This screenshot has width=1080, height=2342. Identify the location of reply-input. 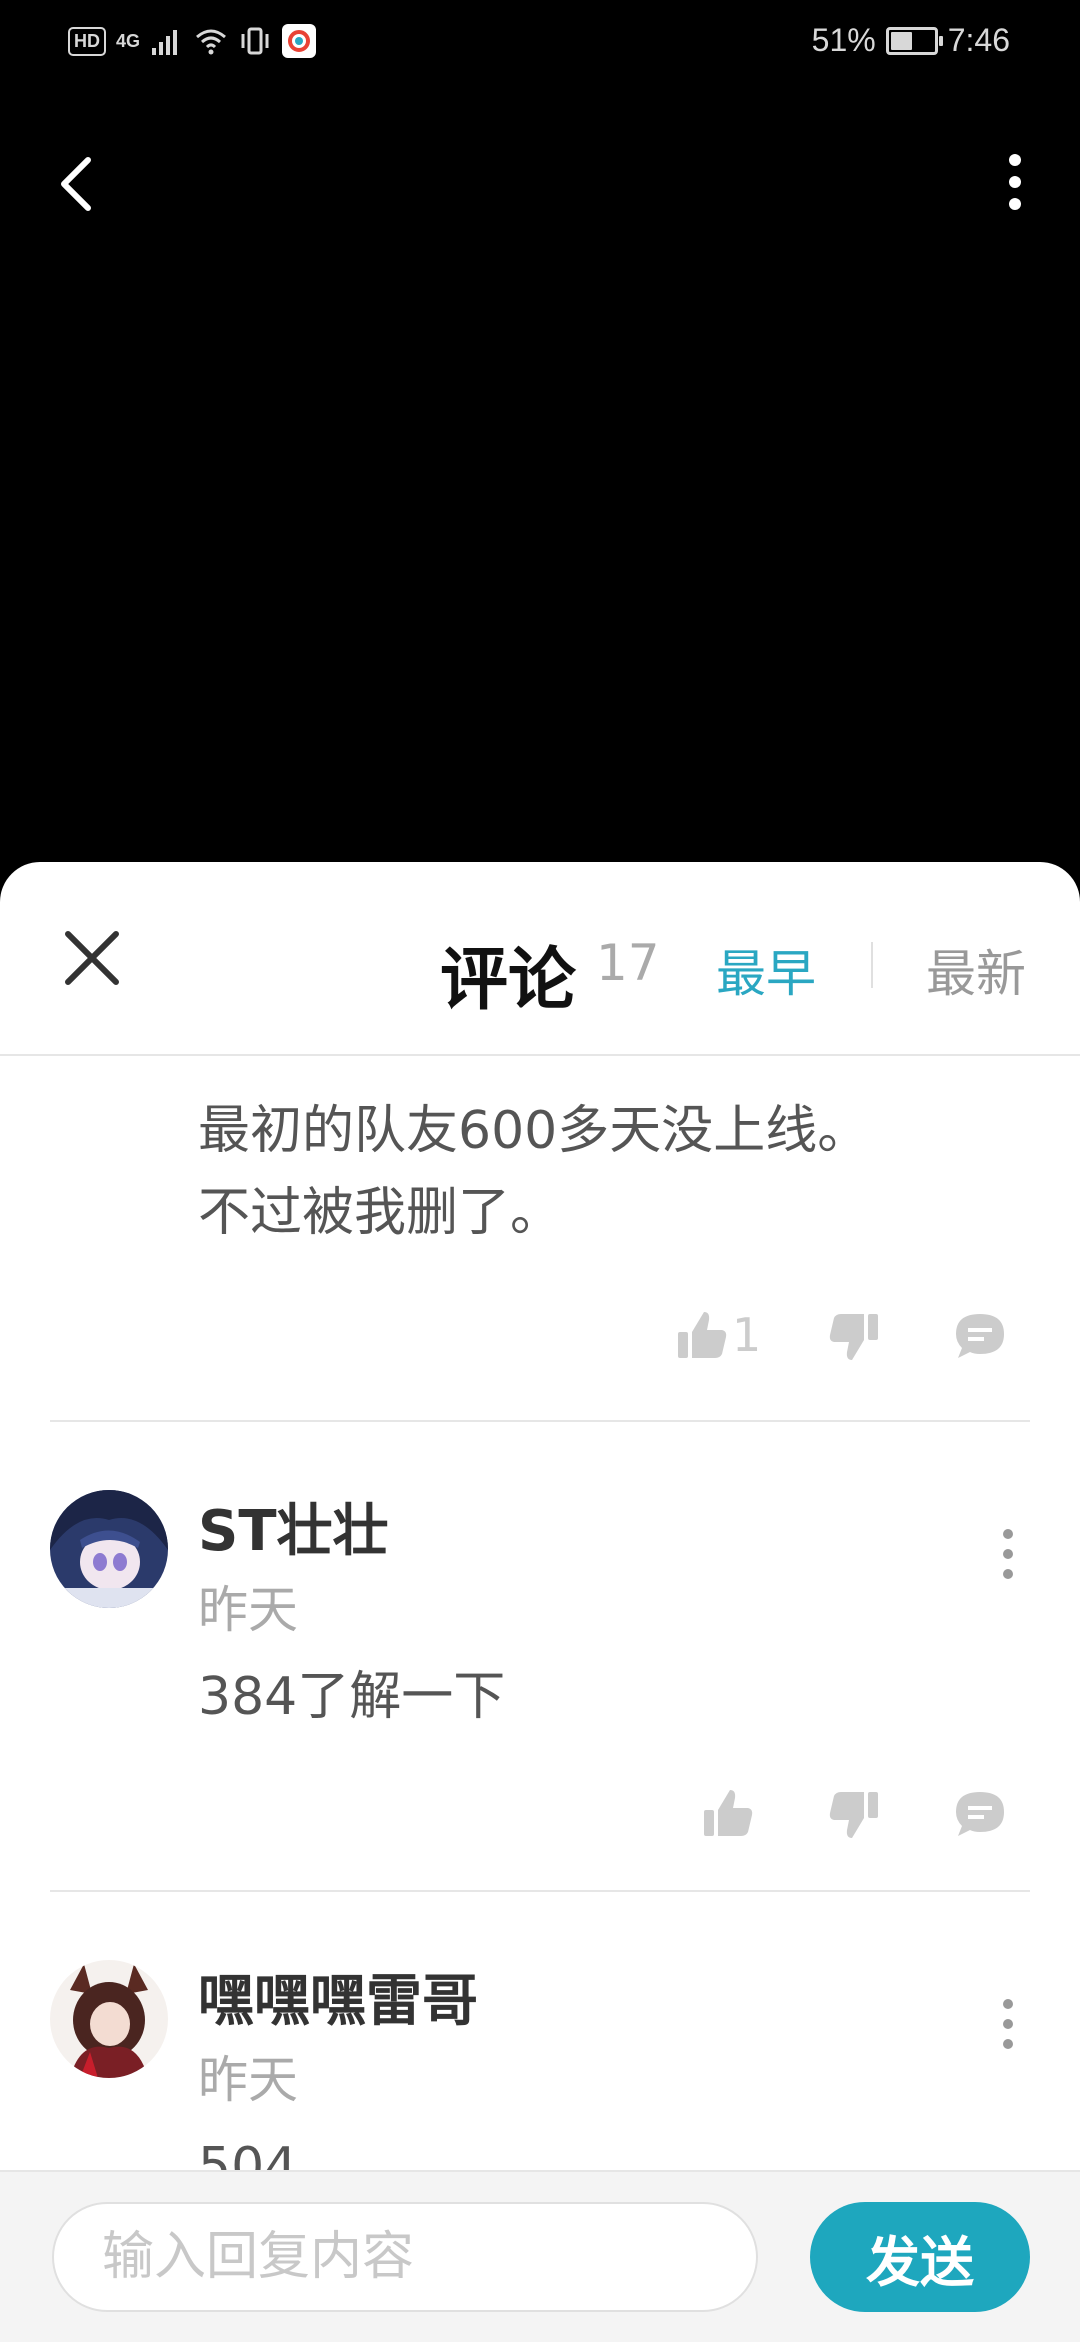
(405, 2257).